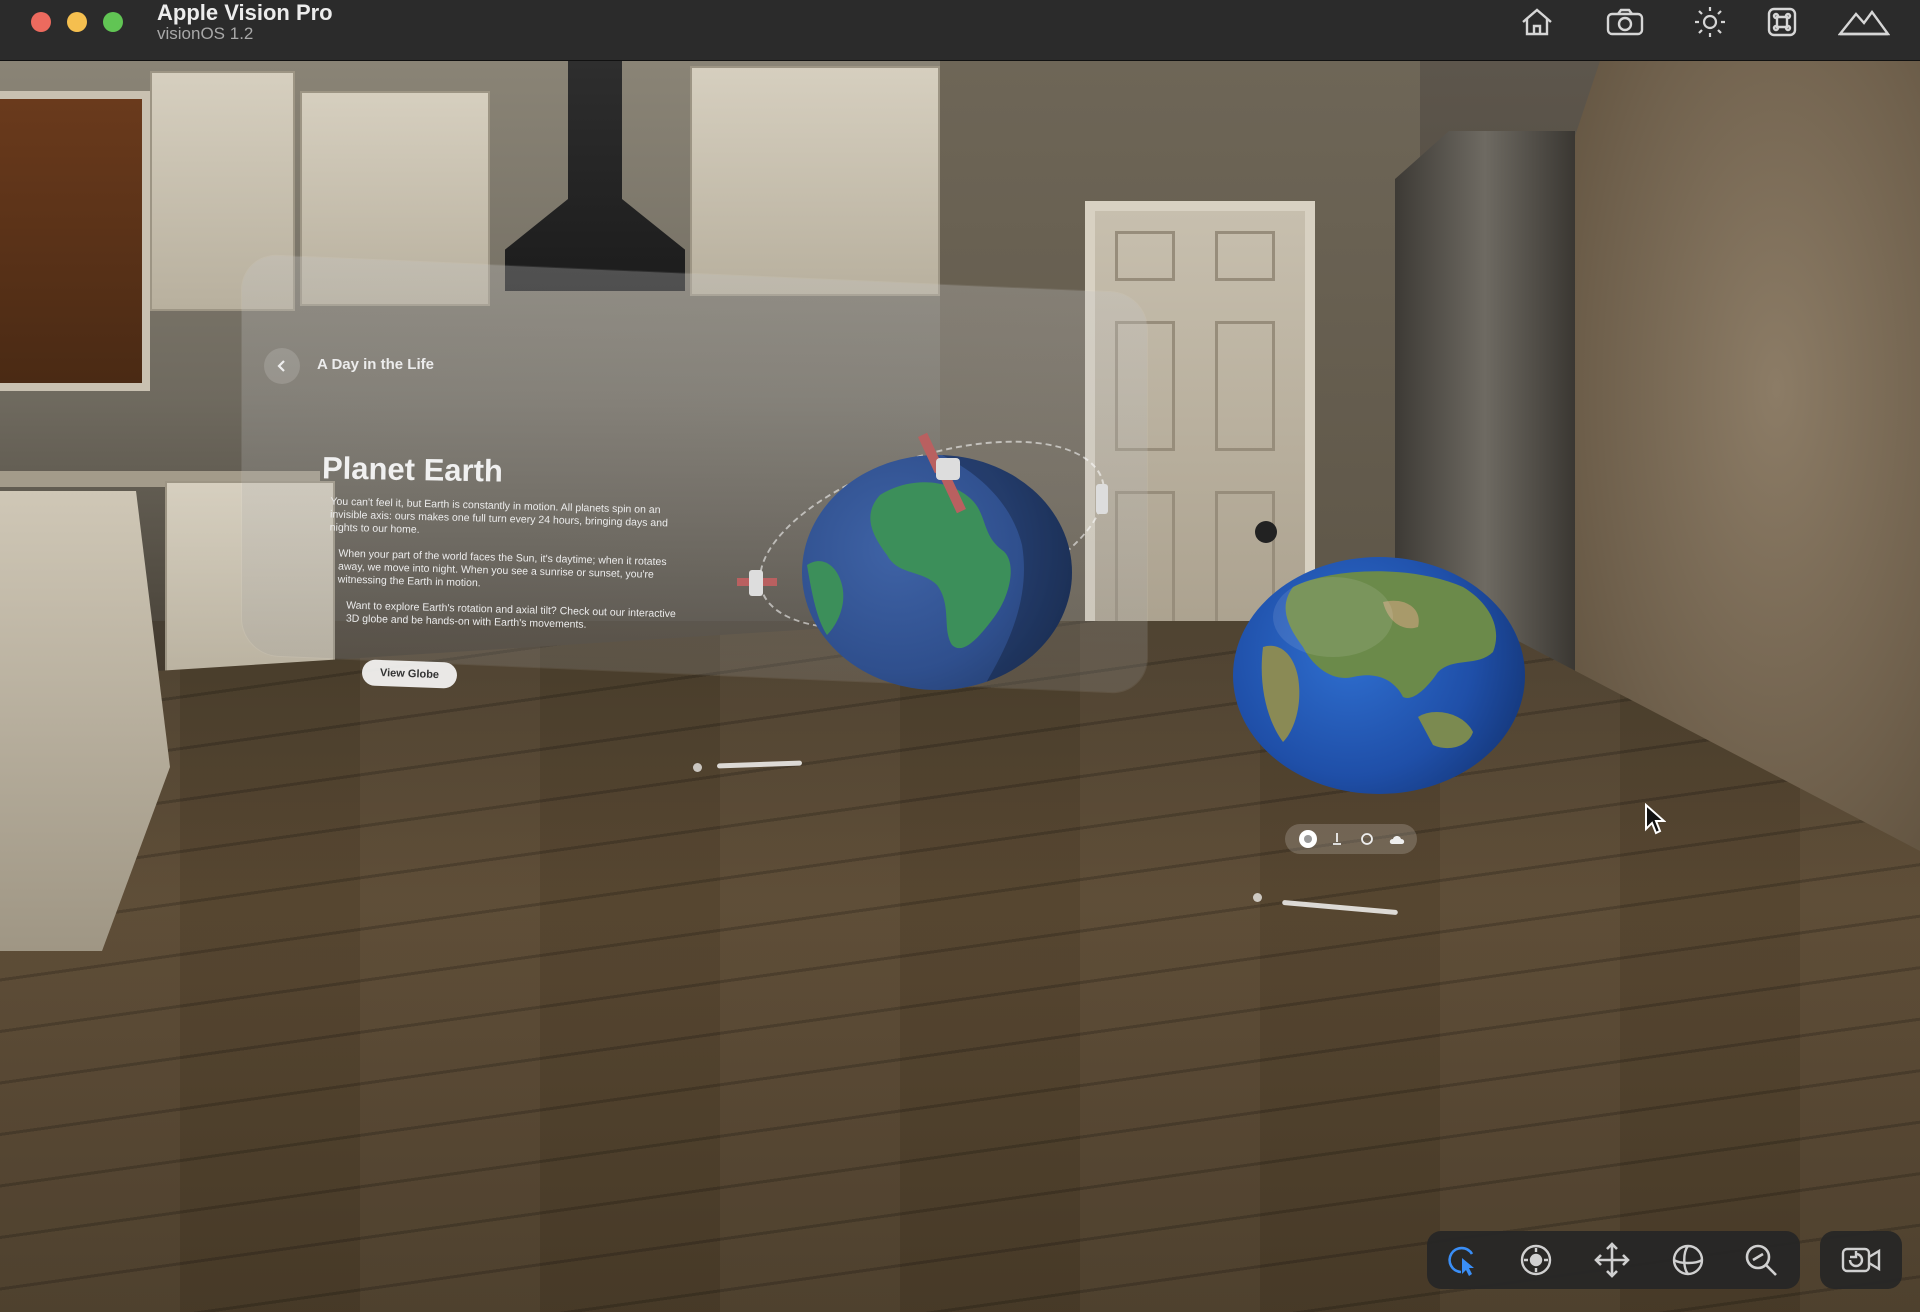 The height and width of the screenshot is (1312, 1920). I want to click on page-title: Planet Earth, so click(412, 469).